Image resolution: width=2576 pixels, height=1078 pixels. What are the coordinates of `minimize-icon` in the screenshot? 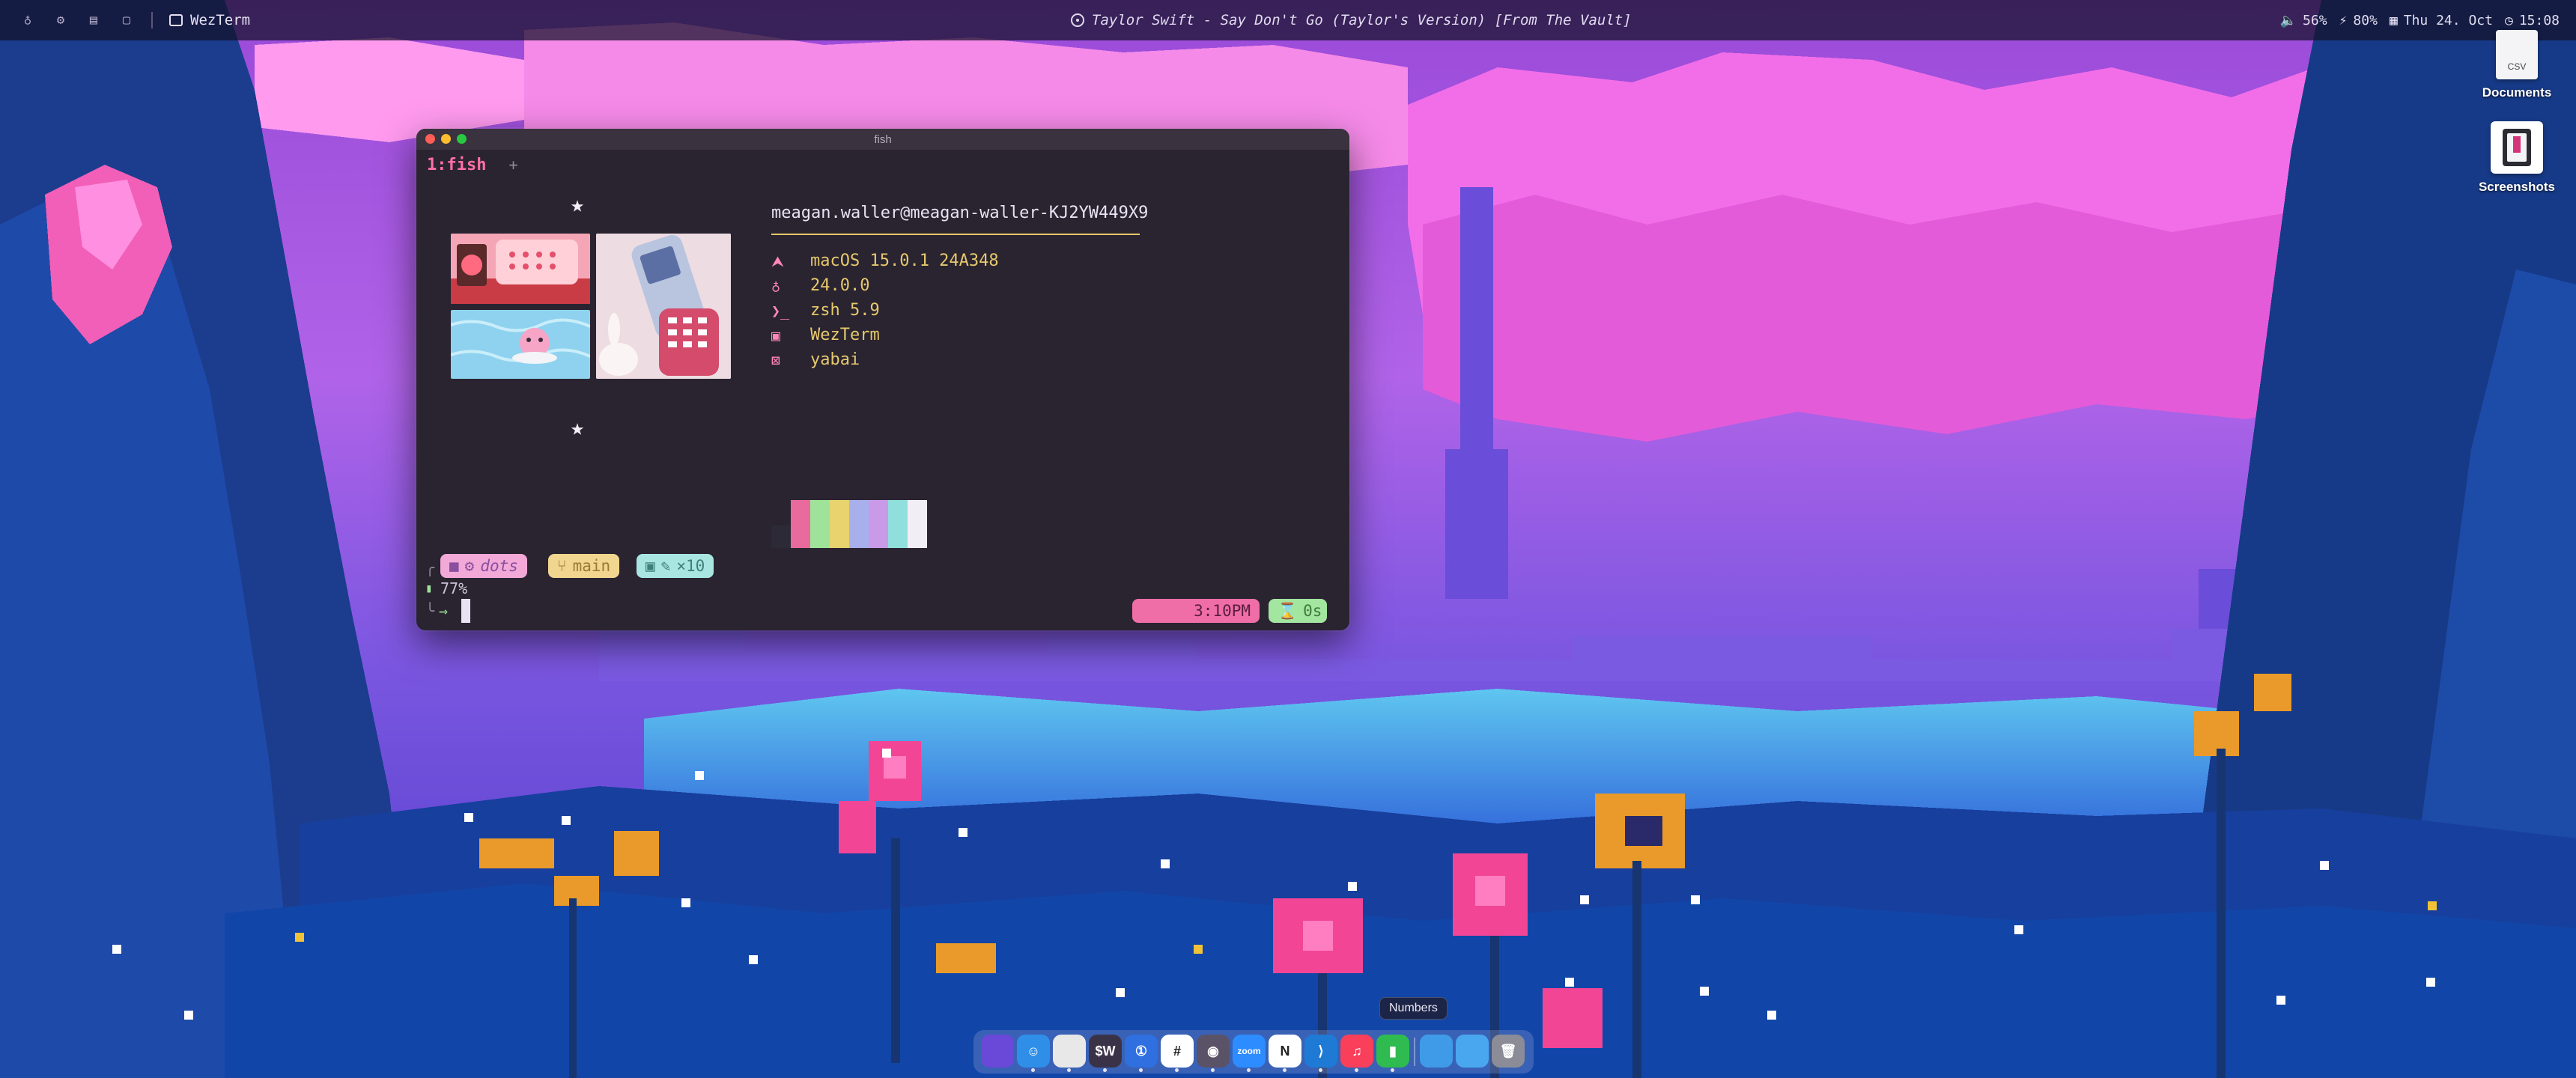 It's located at (446, 139).